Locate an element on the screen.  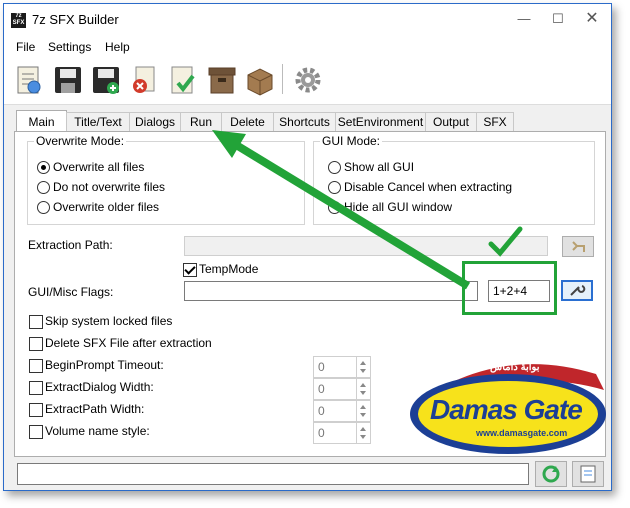
damas-gate-logo: بوابة داماس Damas Gate www.damasgate.com is located at coordinates (508, 407).